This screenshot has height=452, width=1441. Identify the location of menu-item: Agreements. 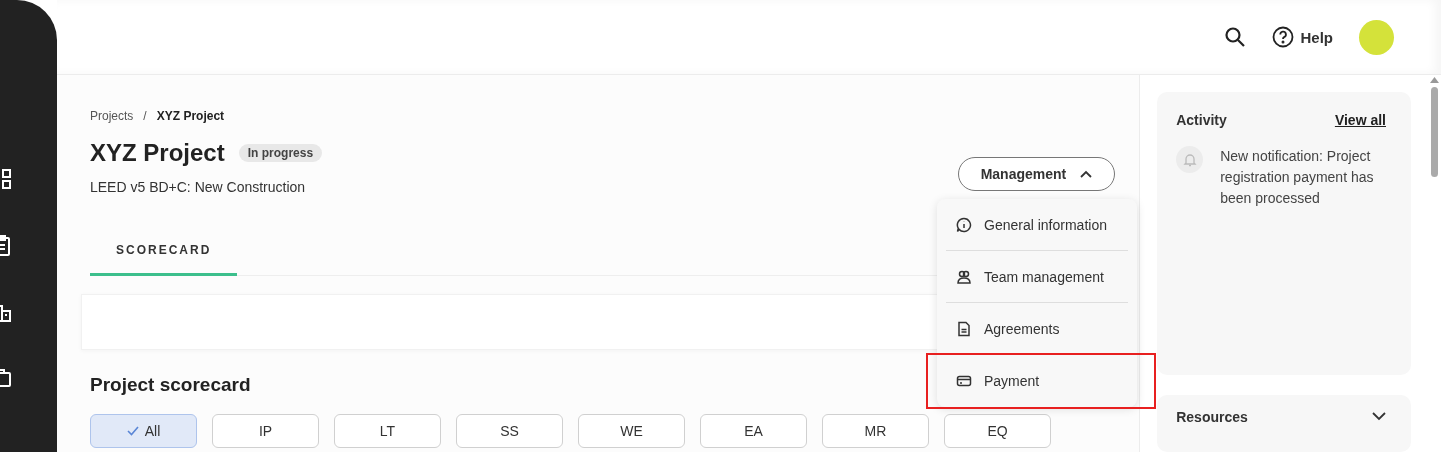
(1037, 329).